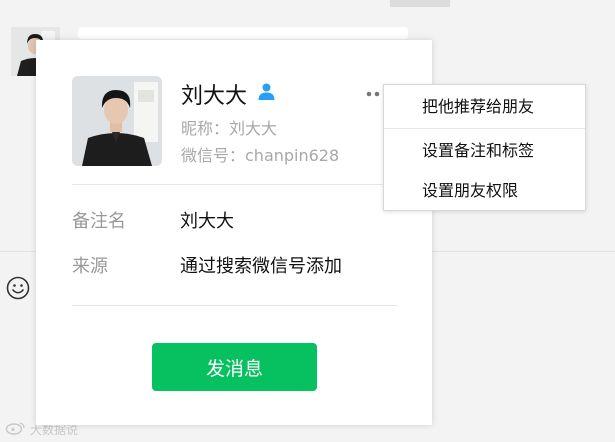  I want to click on menu-item-remark-tags: 设置备注和标签, so click(484, 151).